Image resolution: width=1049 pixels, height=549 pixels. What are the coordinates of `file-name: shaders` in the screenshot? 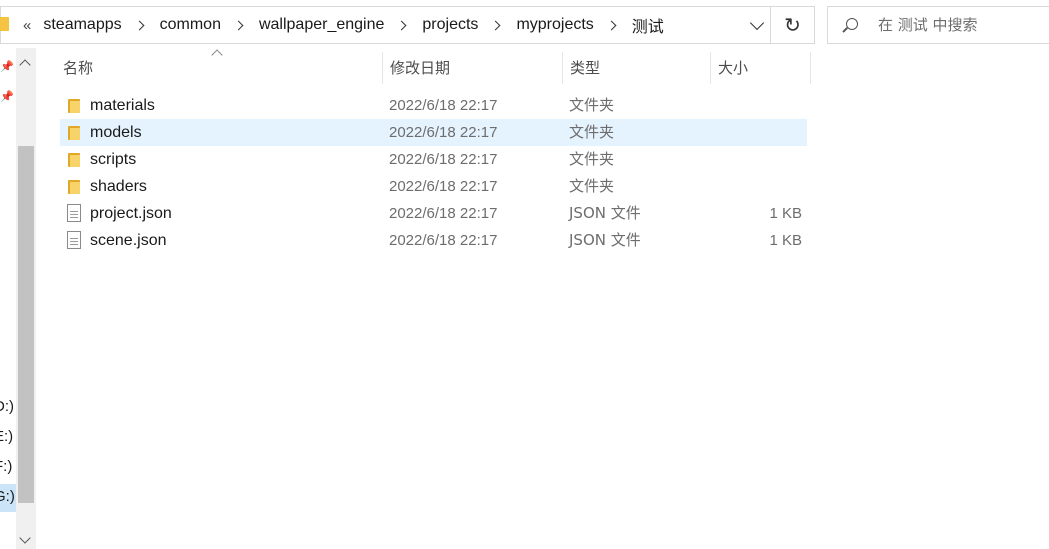 It's located at (118, 186).